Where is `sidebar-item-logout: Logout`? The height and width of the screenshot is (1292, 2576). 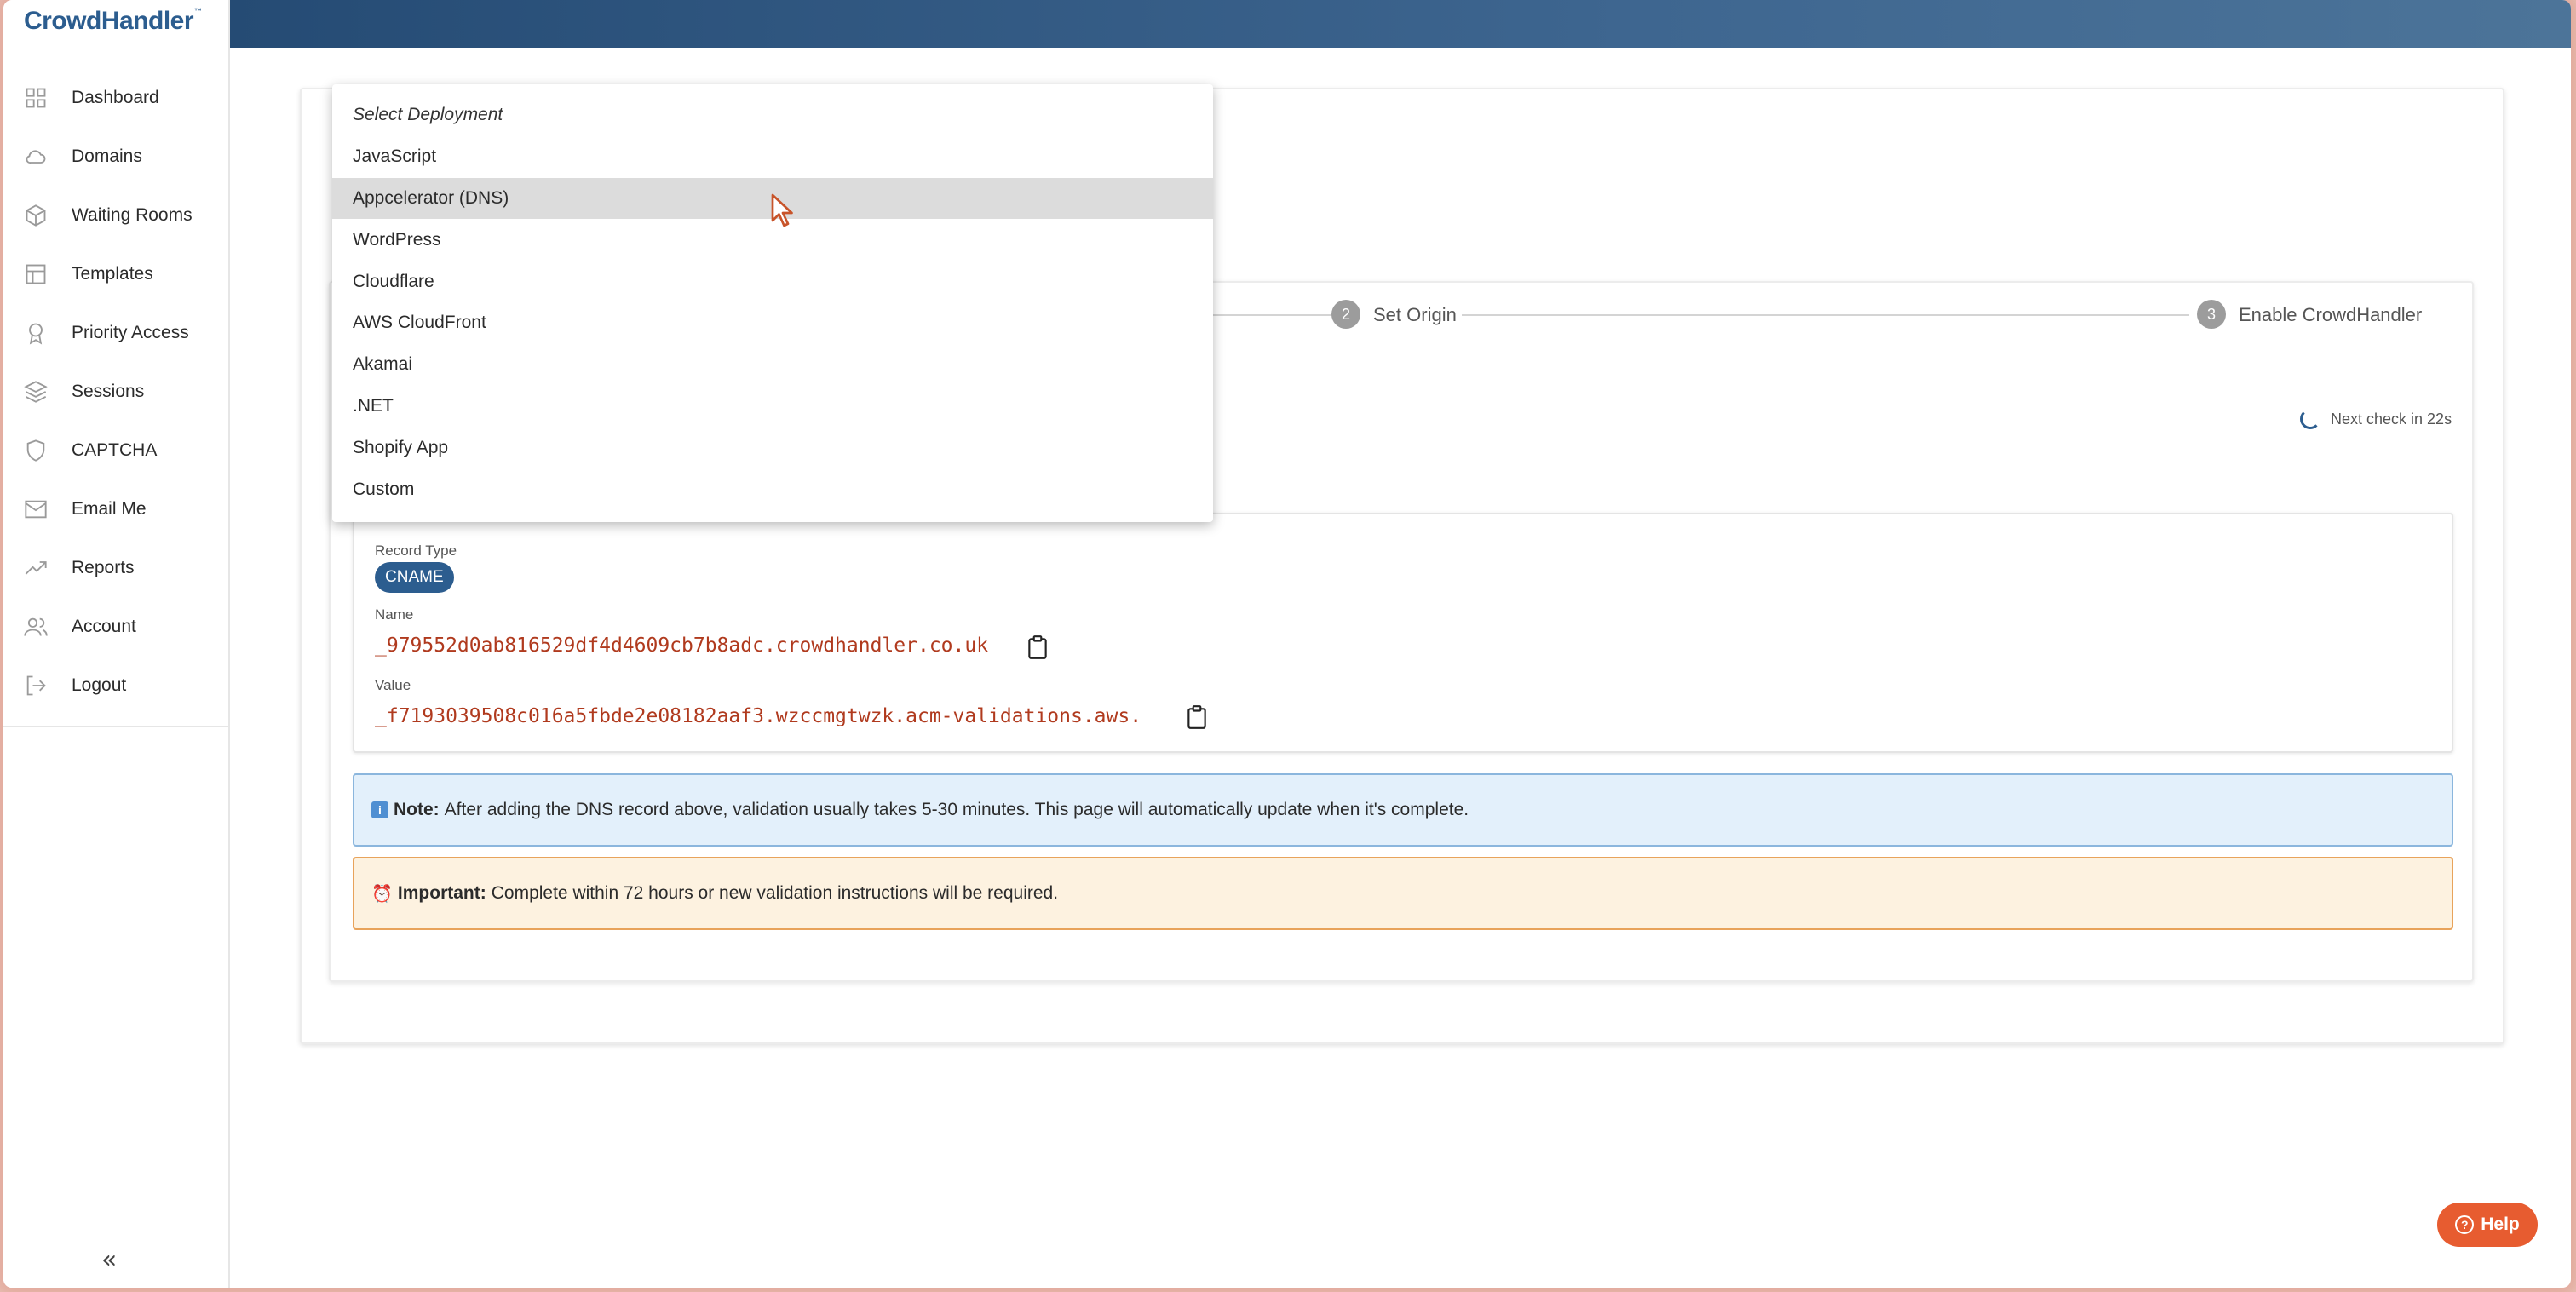
sidebar-item-logout: Logout is located at coordinates (117, 685).